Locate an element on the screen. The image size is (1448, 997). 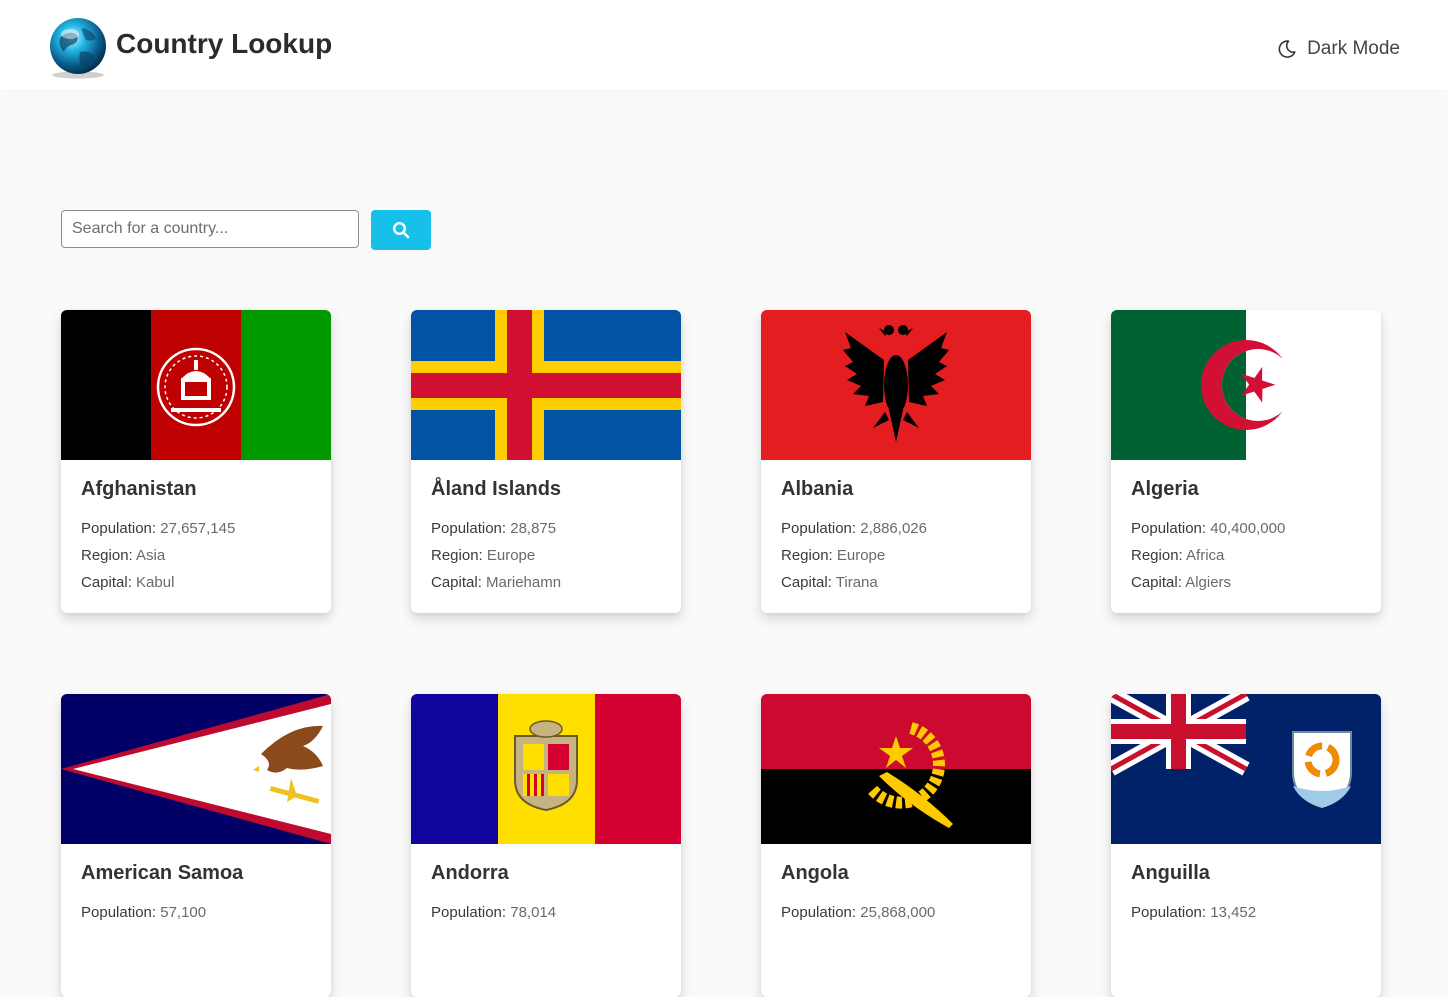
capital-value: Tirana is located at coordinates (856, 582).